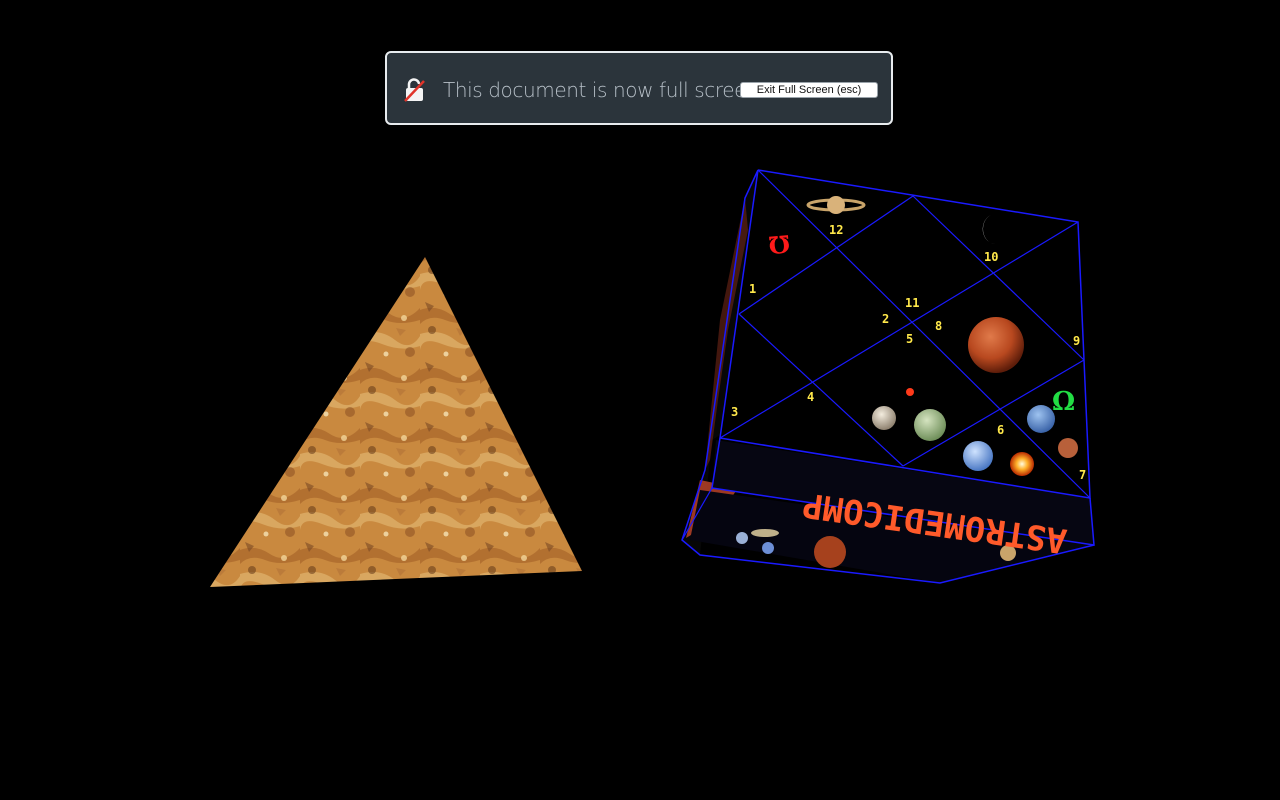  What do you see at coordinates (938, 326) in the screenshot?
I see `house-number-8: 8` at bounding box center [938, 326].